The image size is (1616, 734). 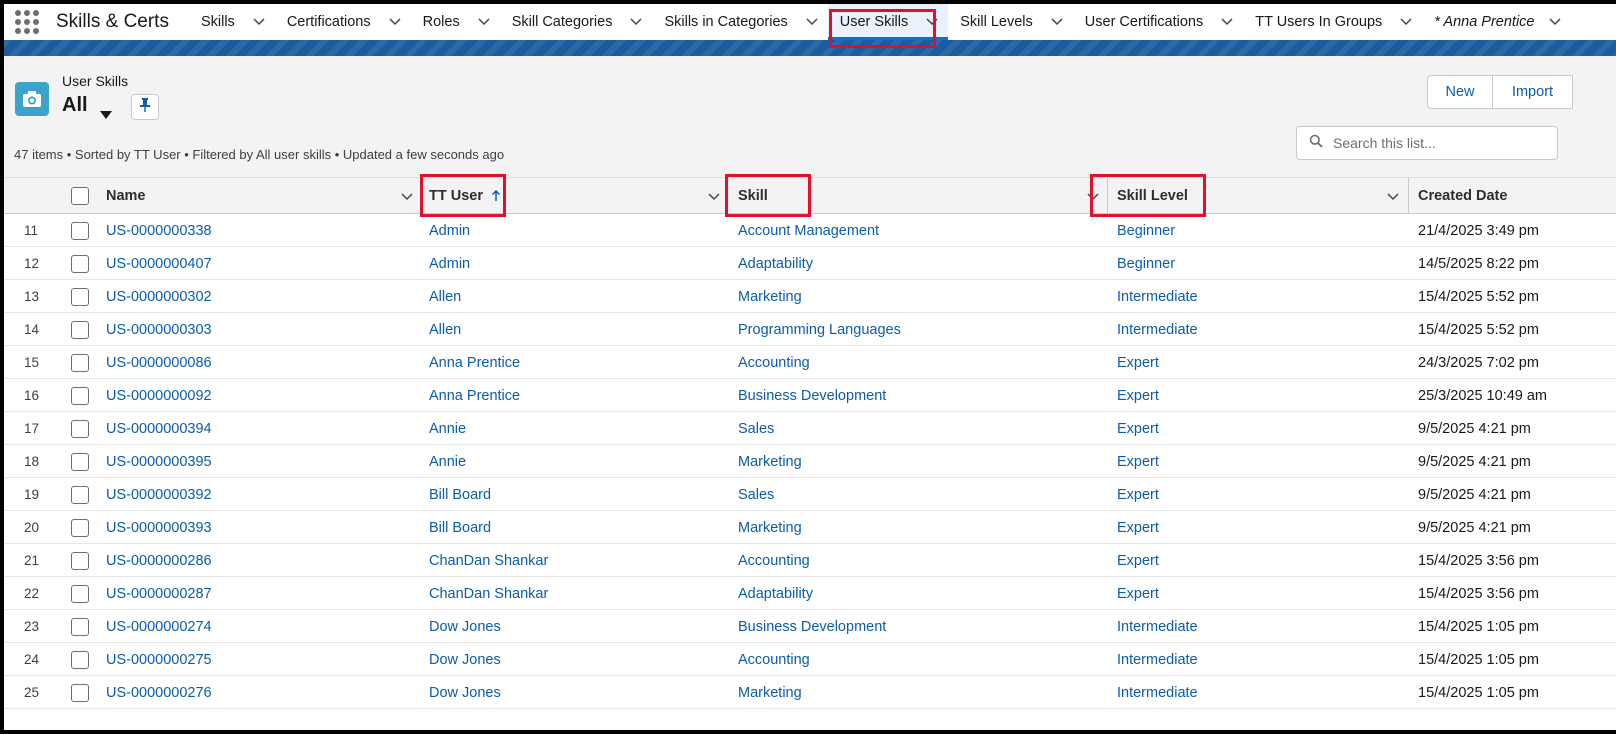 What do you see at coordinates (87, 106) in the screenshot?
I see `list-view-selector: All` at bounding box center [87, 106].